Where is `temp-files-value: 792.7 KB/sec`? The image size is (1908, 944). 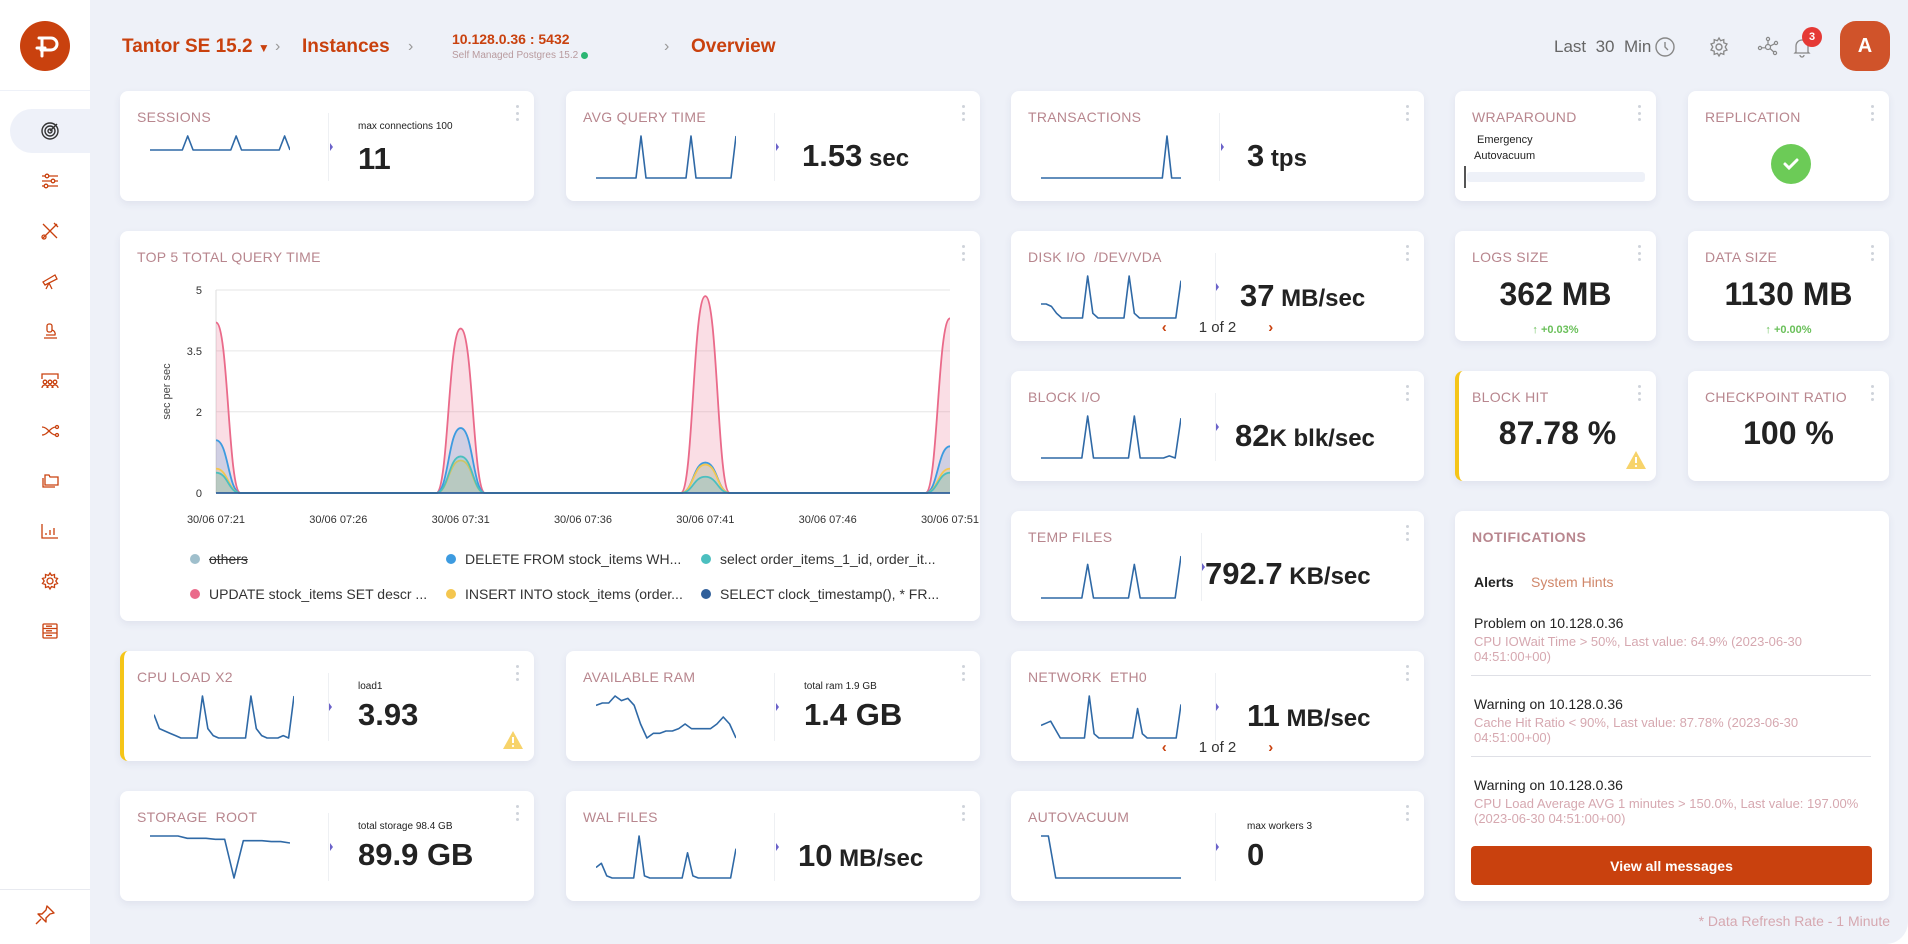 temp-files-value: 792.7 KB/sec is located at coordinates (1288, 574).